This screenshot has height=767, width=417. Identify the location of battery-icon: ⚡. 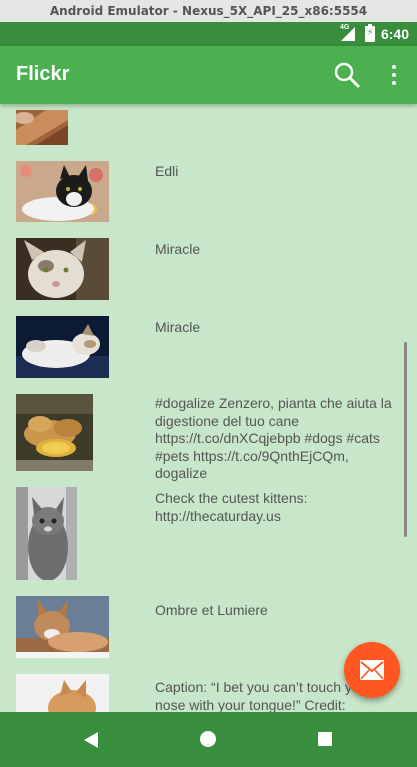
(369, 33).